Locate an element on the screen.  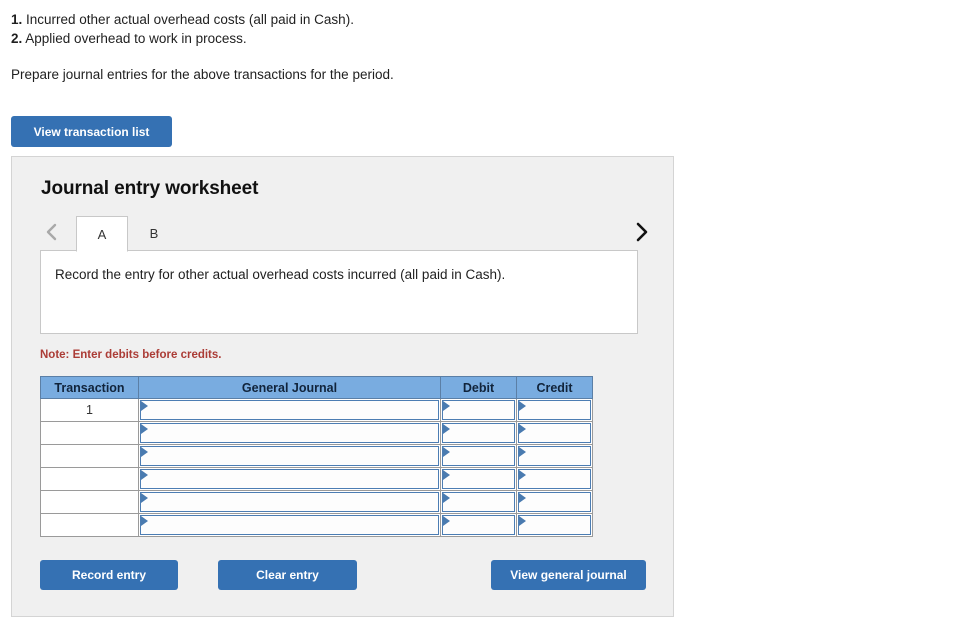
debits-before-credits-note: Note: Enter debits before credits. is located at coordinates (131, 355).